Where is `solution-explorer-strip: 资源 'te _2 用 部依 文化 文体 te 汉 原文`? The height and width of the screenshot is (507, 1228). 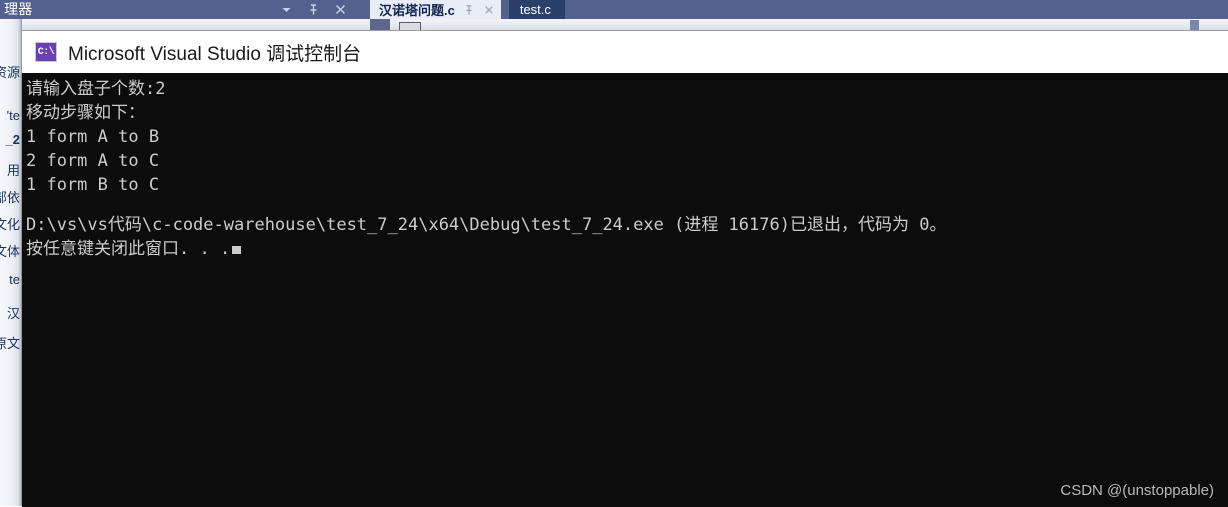 solution-explorer-strip: 资源 'te _2 用 部依 文化 文体 te 汉 原文 is located at coordinates (11, 262).